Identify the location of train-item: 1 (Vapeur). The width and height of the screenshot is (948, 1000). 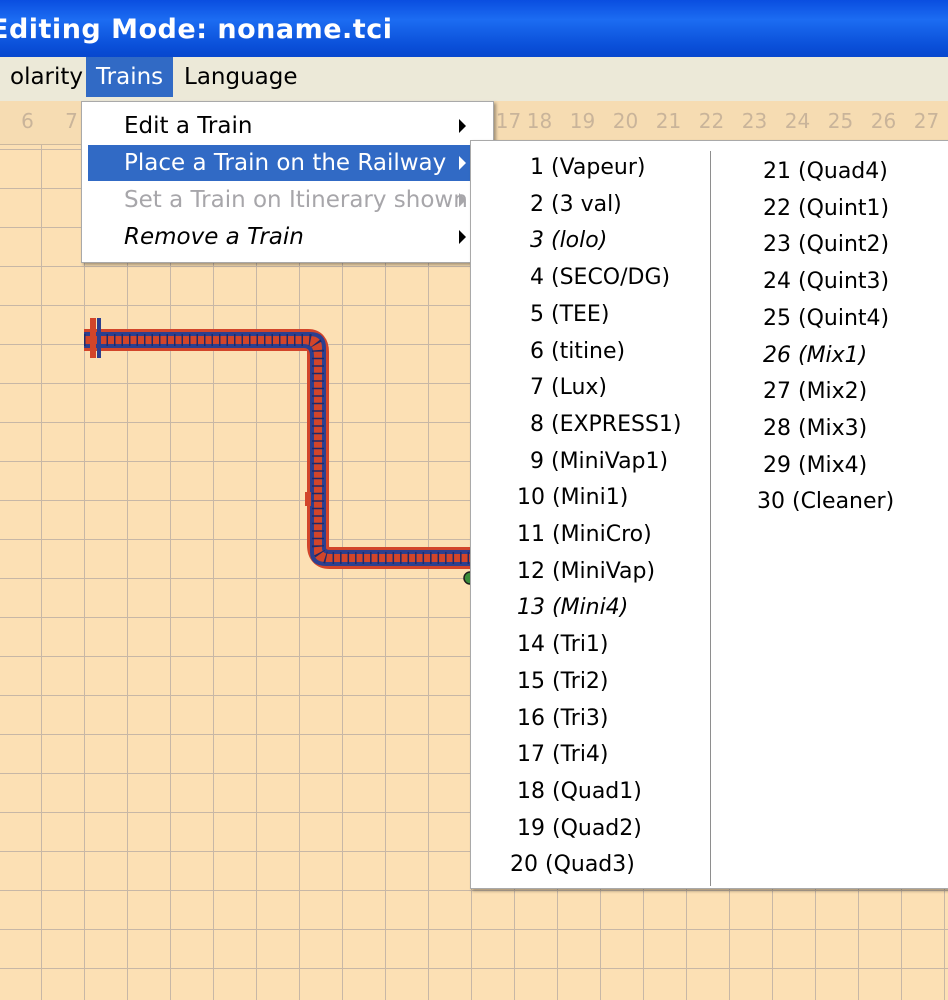
(587, 168).